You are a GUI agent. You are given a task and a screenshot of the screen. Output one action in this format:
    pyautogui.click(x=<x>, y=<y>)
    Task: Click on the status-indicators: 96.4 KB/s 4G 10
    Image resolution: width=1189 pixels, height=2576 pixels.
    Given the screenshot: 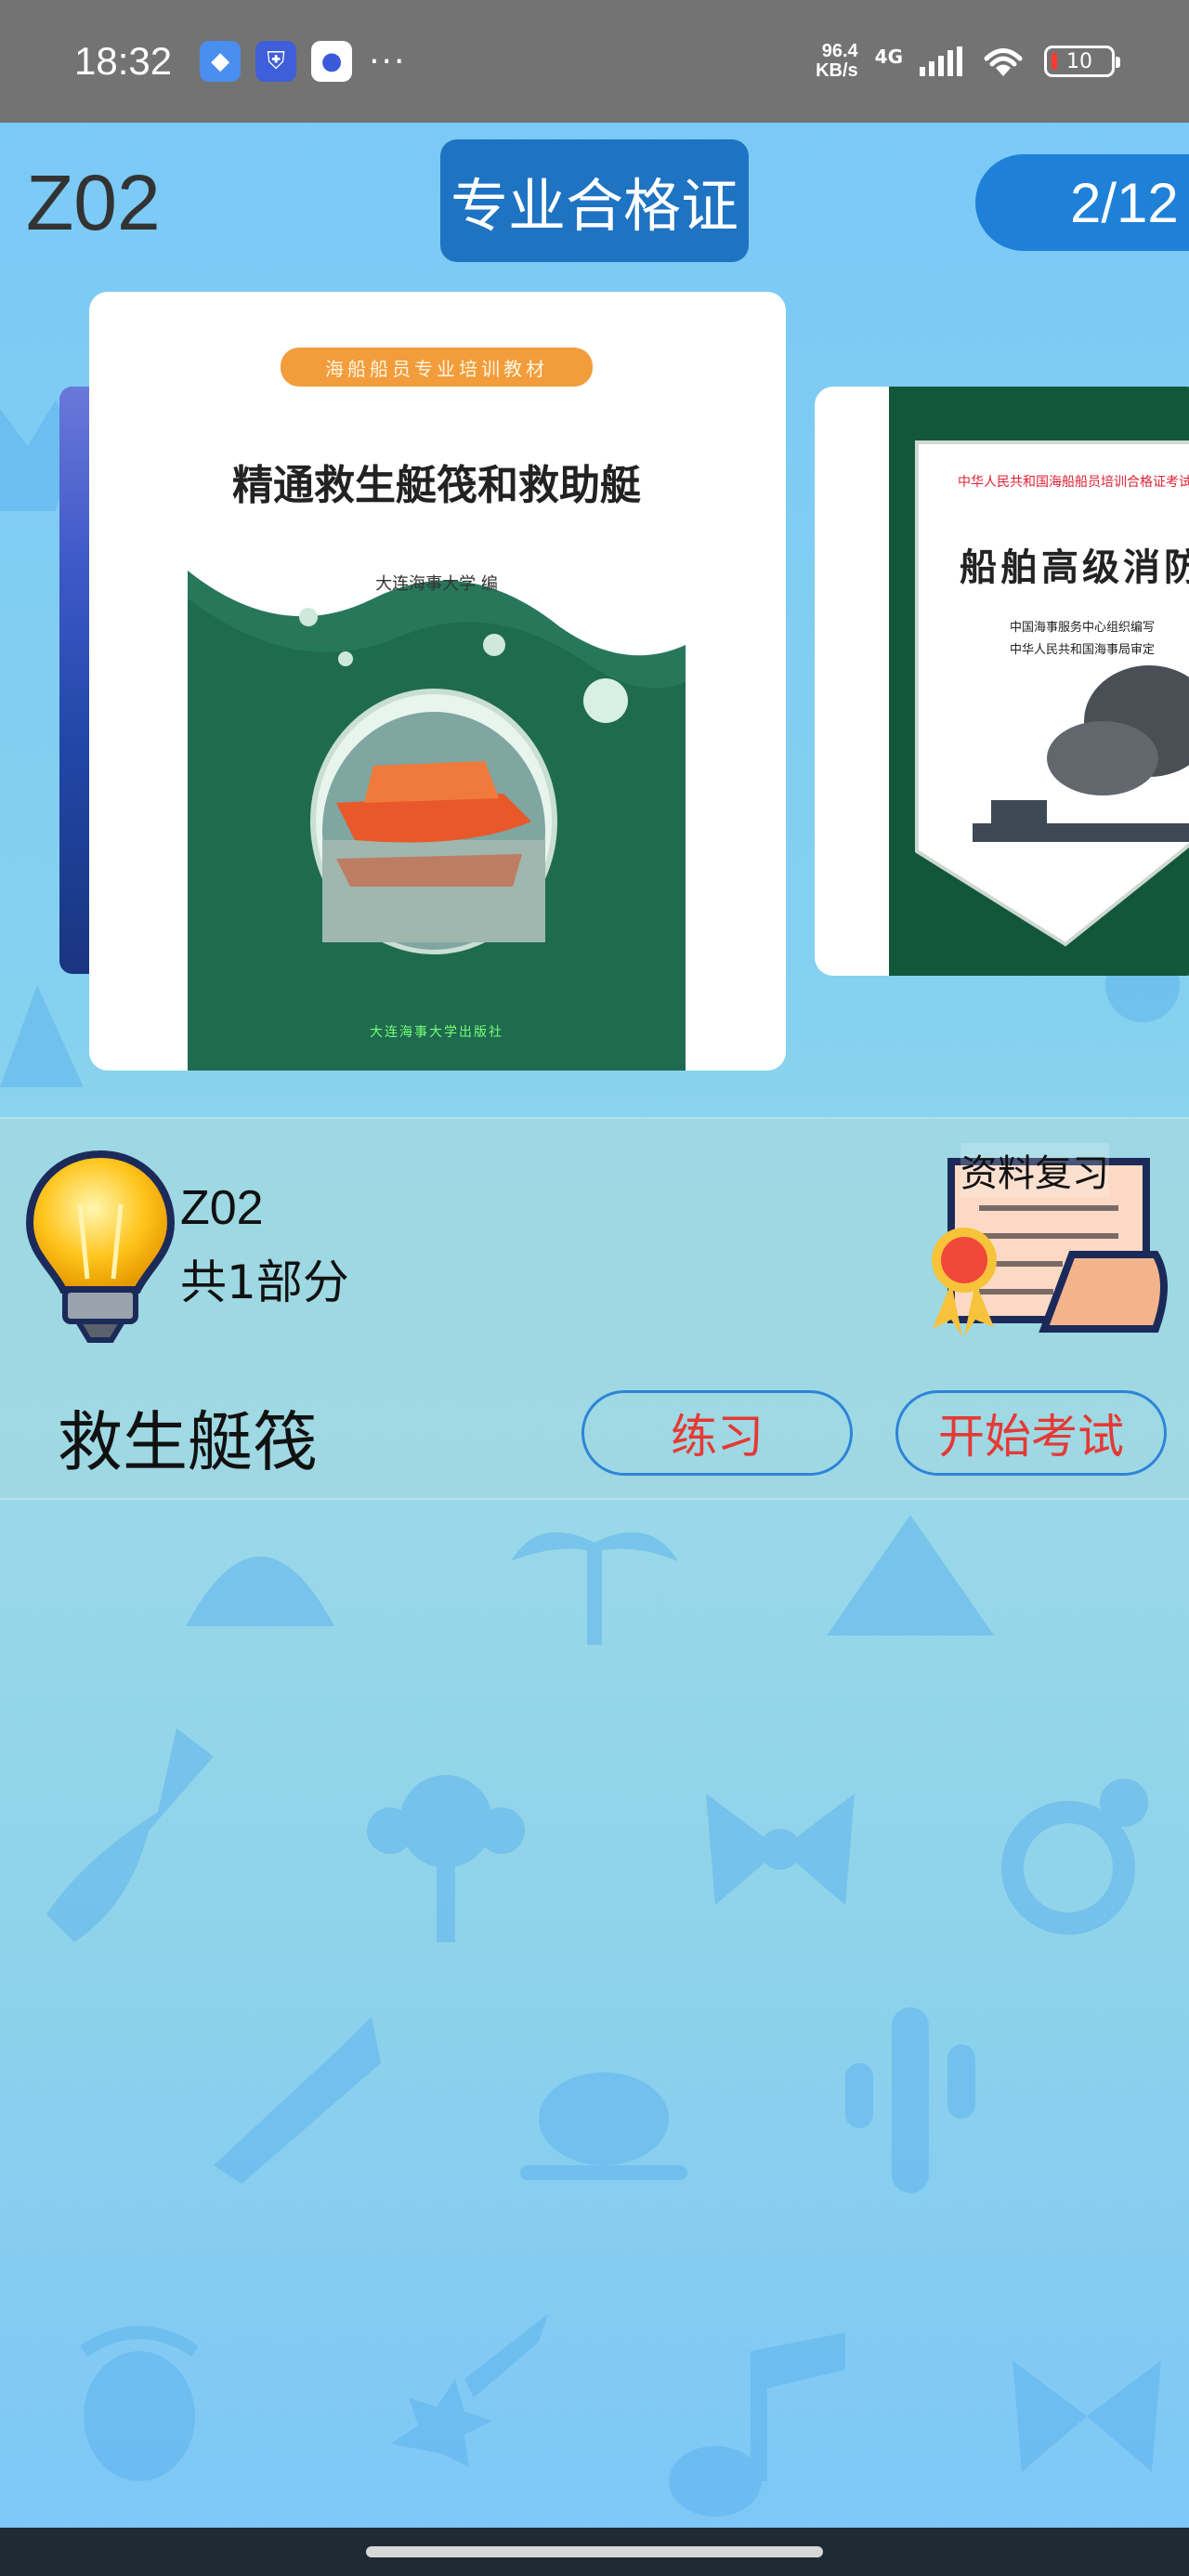 What is the action you would take?
    pyautogui.click(x=968, y=61)
    